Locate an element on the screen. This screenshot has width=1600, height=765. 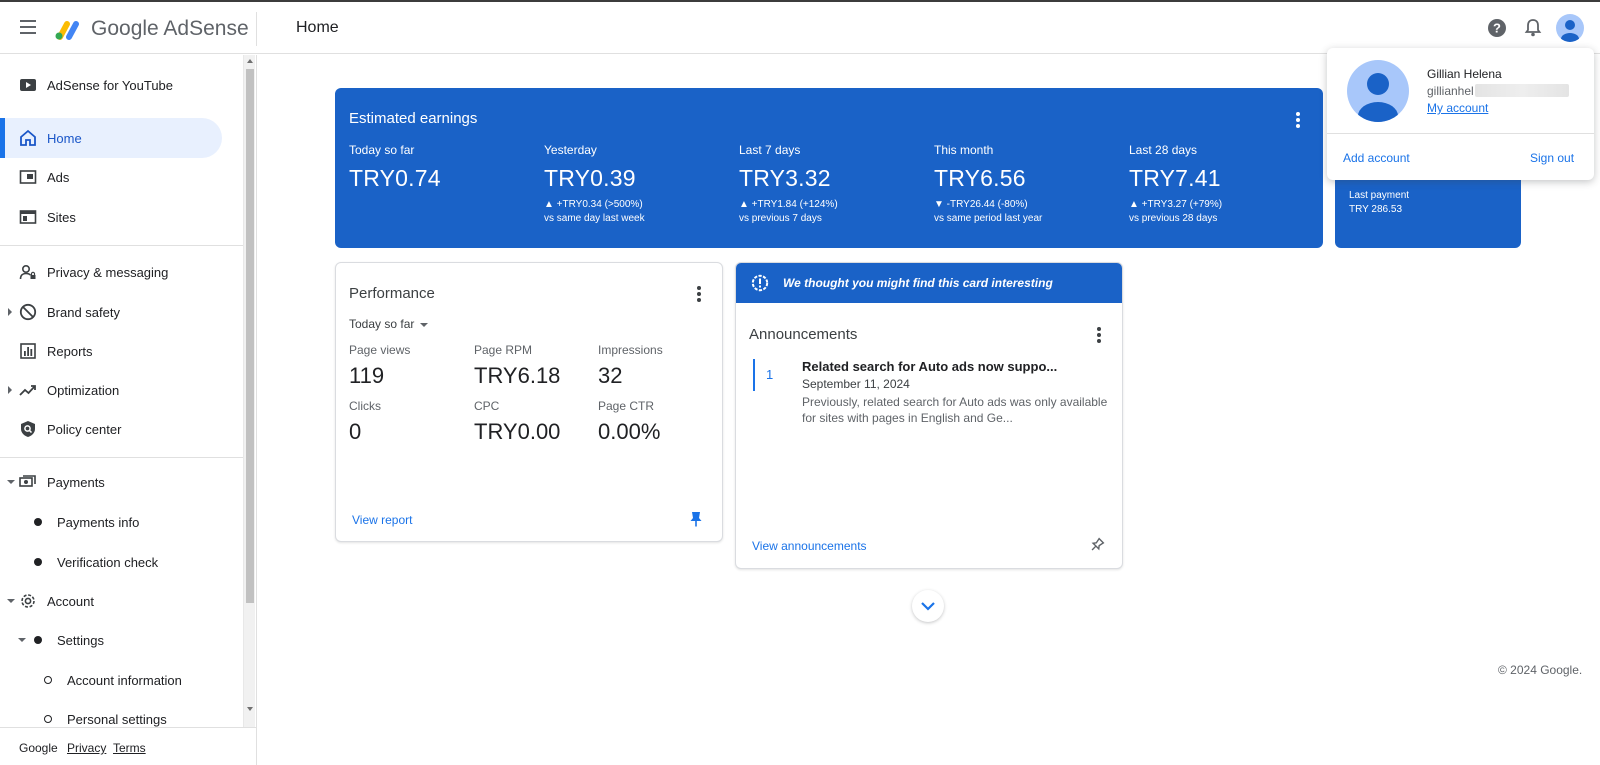
sidebar-item-sites: Sites is located at coordinates (111, 217).